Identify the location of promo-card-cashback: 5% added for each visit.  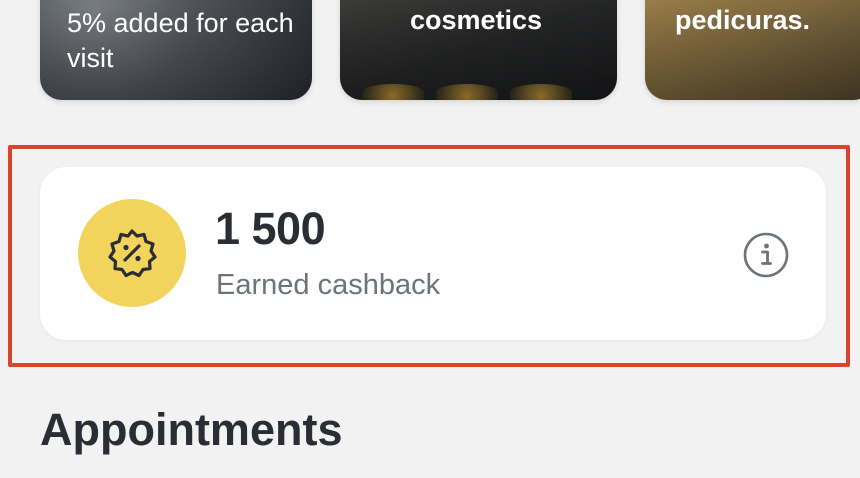
(176, 50).